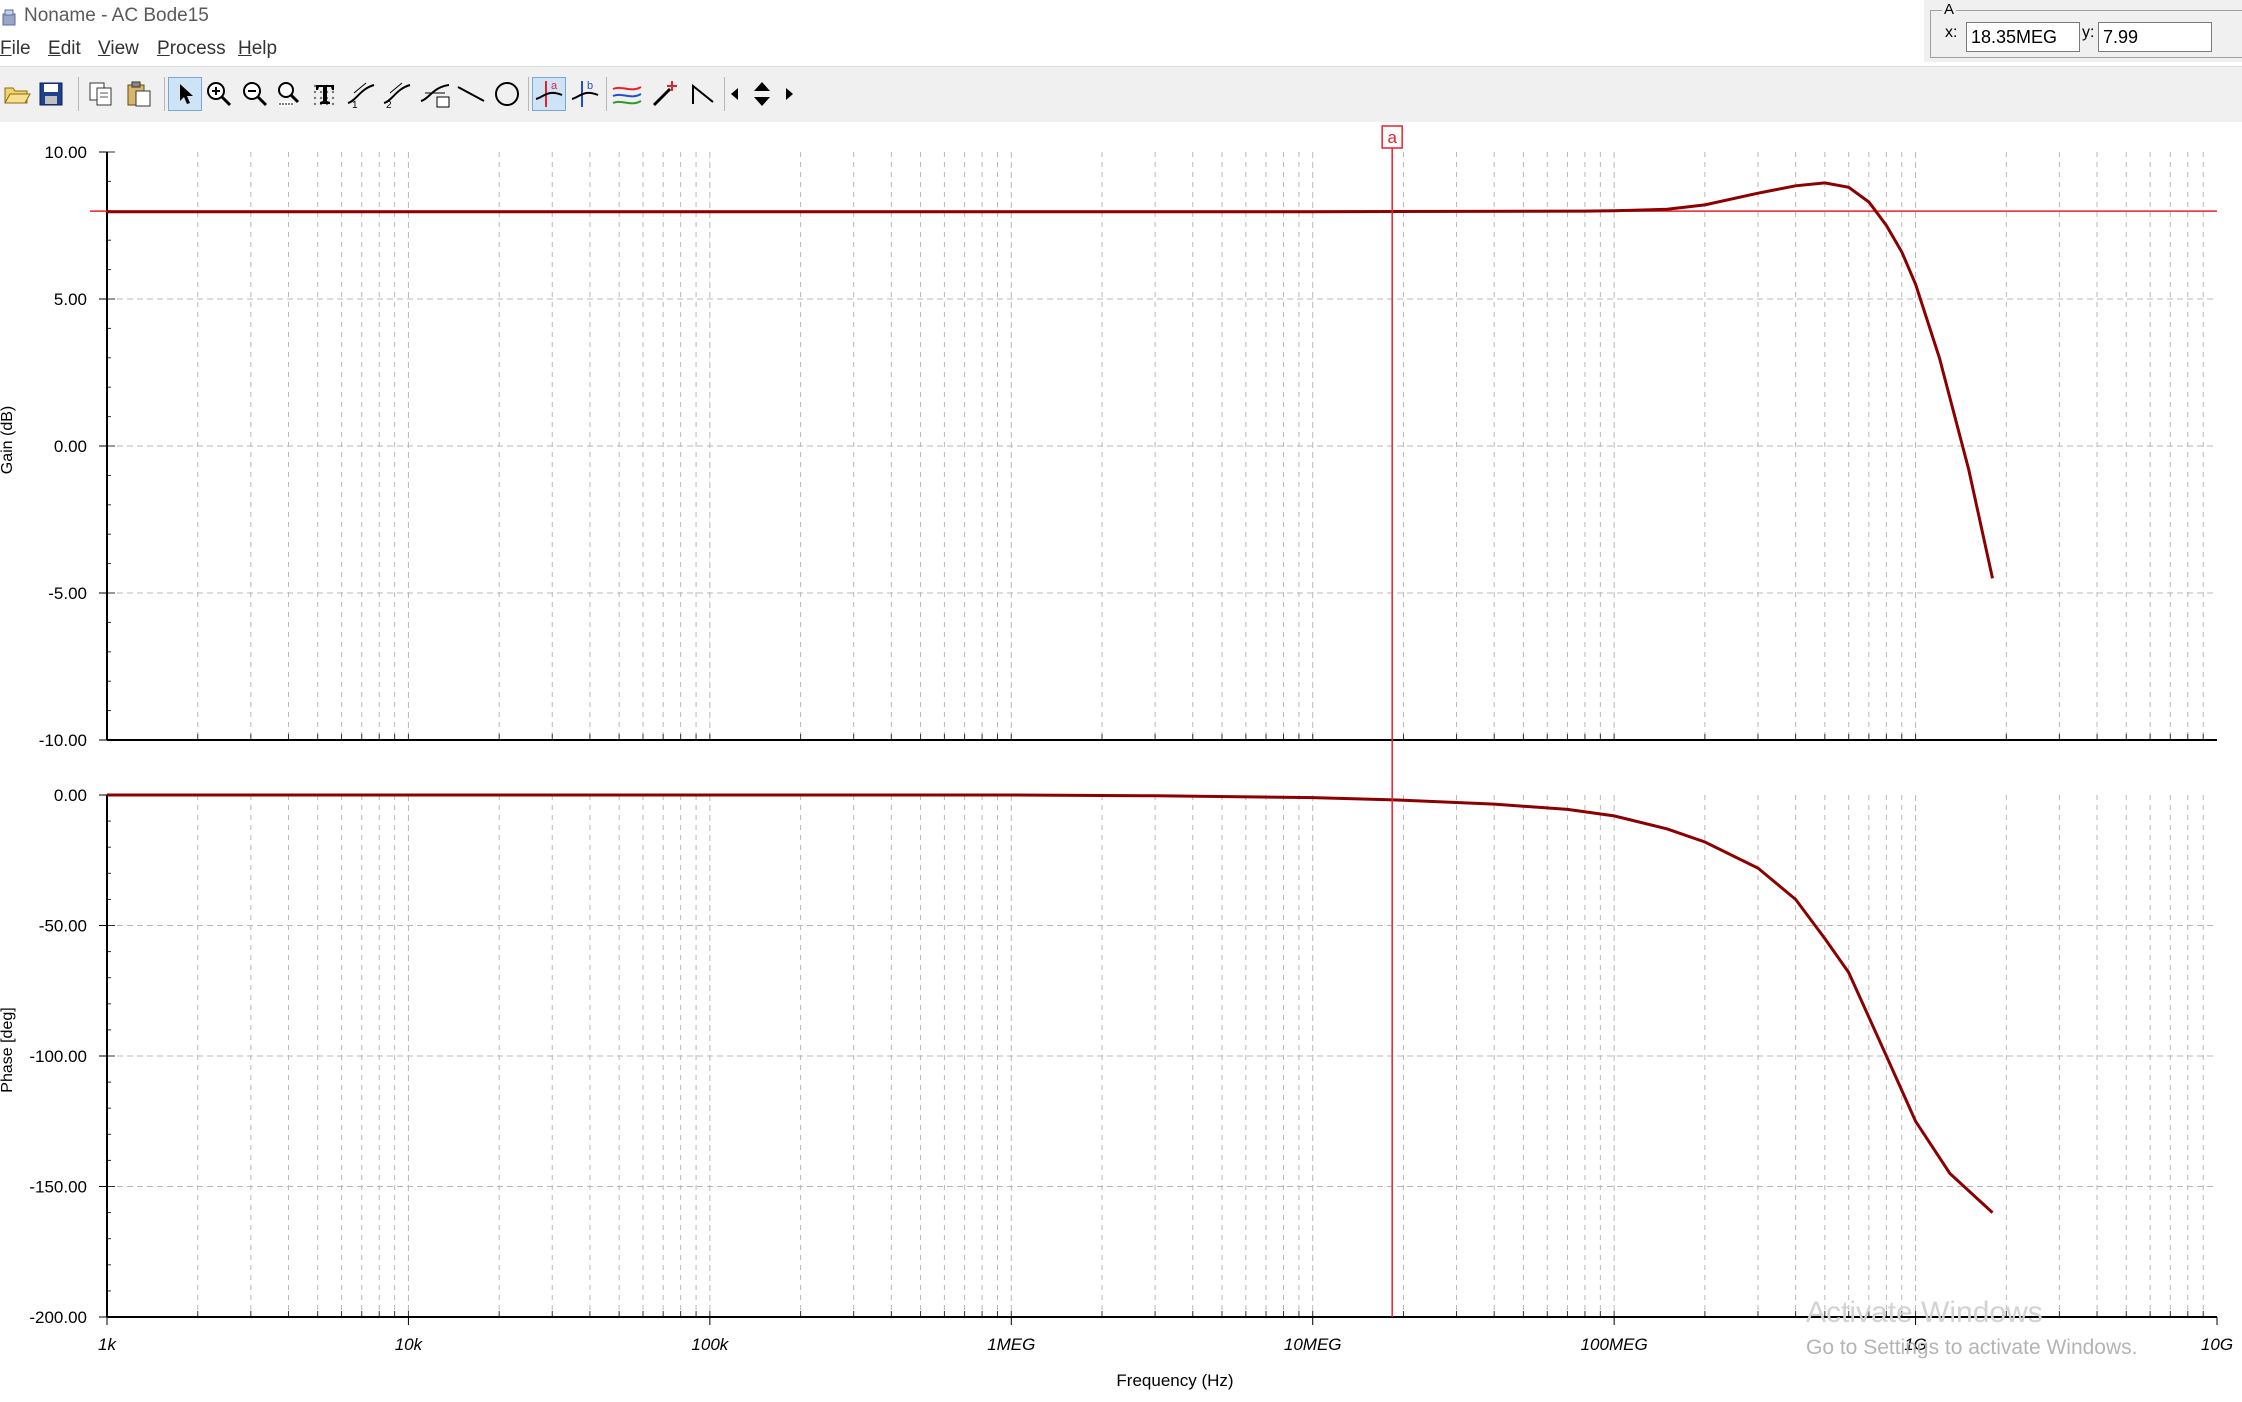 The width and height of the screenshot is (2242, 1402). What do you see at coordinates (63, 926) in the screenshot?
I see `y-tick-label: -50.00` at bounding box center [63, 926].